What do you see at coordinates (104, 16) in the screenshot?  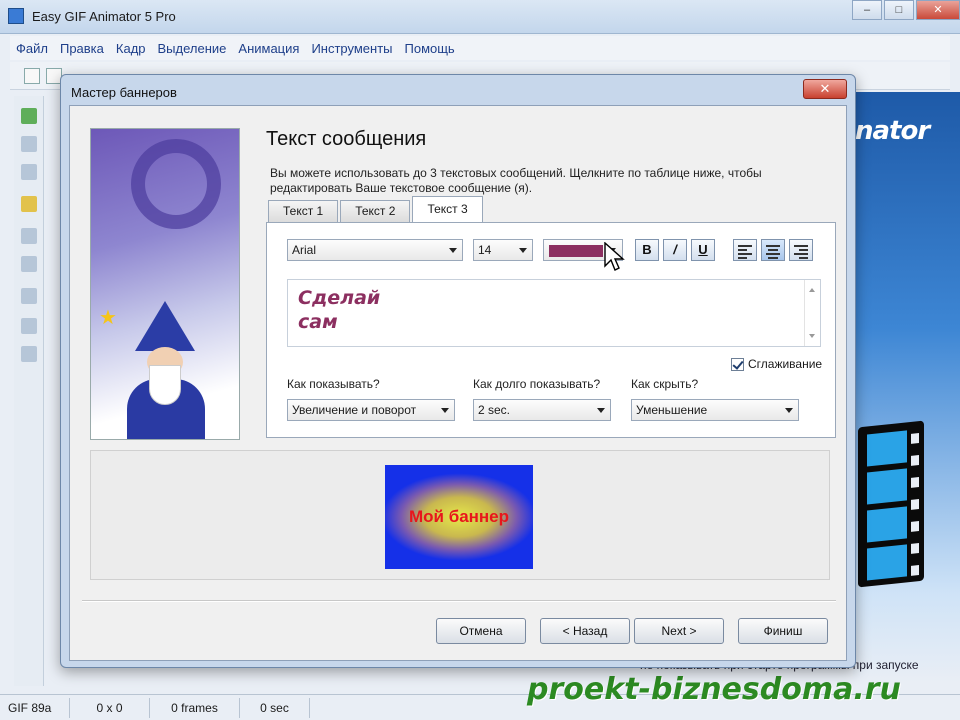 I see `app-title: Easy GIF Animator 5 Pro` at bounding box center [104, 16].